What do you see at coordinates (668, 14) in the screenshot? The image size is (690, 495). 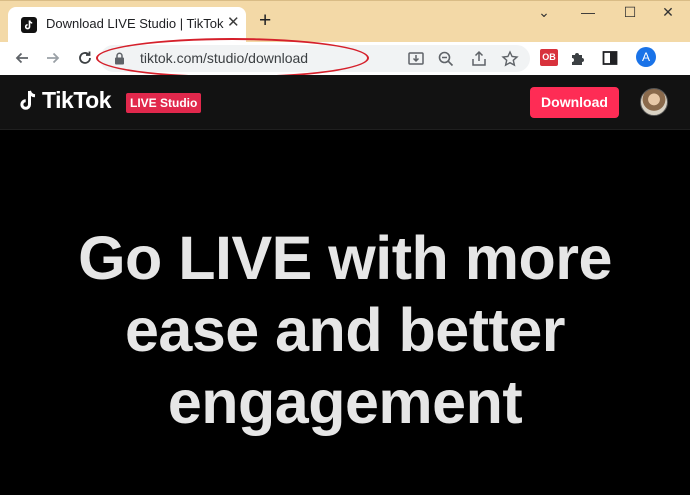 I see `close-window-button: ✕` at bounding box center [668, 14].